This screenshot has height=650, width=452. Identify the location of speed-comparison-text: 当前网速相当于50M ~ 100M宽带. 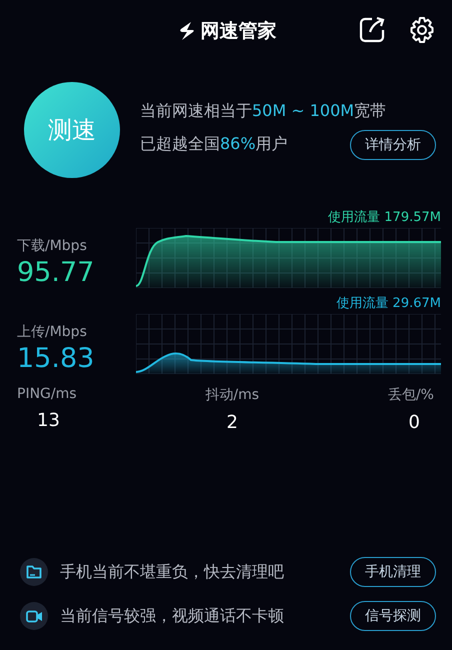
(264, 111).